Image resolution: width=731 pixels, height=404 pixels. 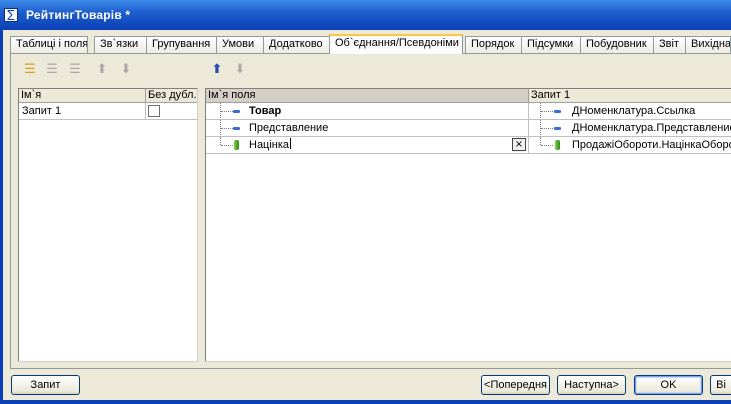 I want to click on tab-additional: Додатково, so click(x=298, y=44).